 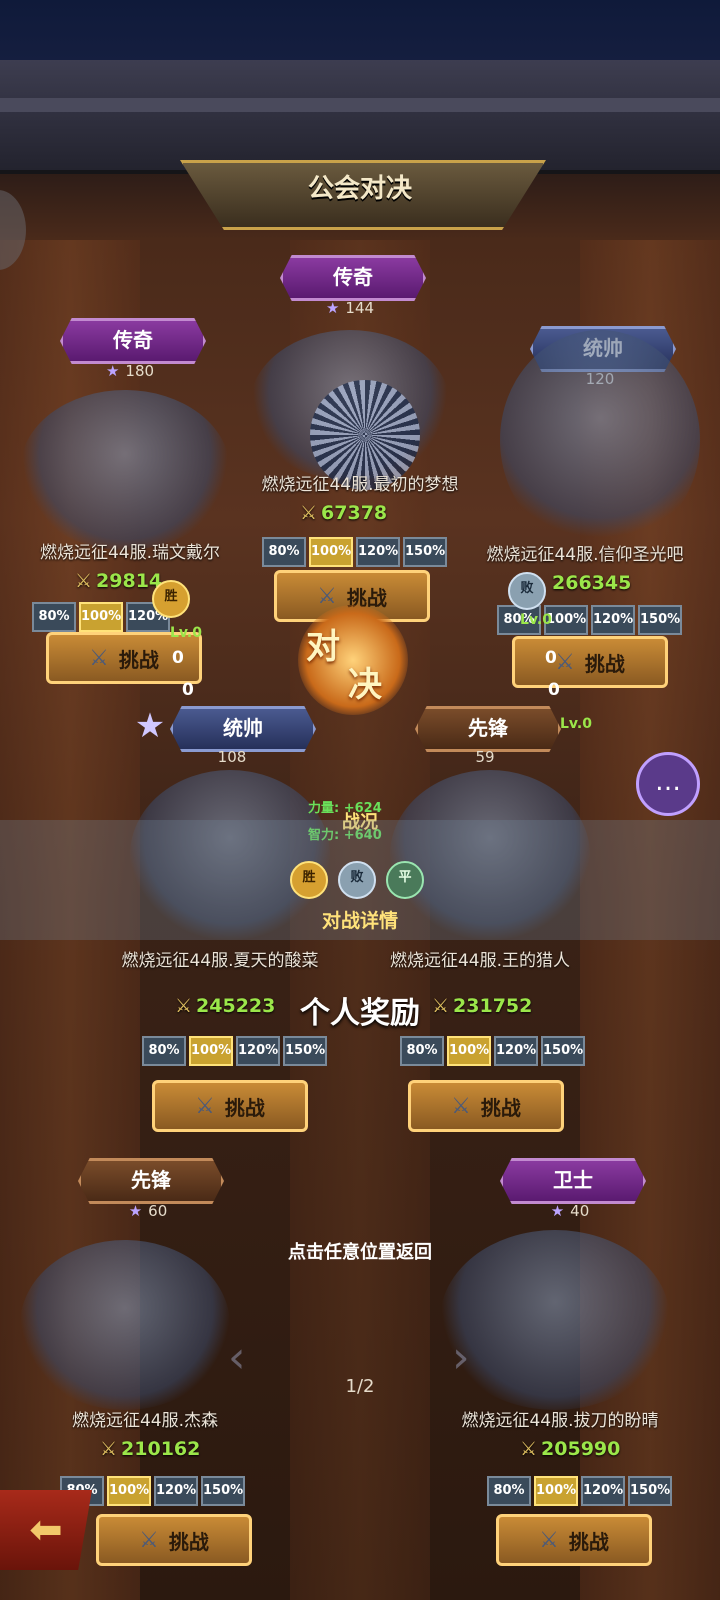 What do you see at coordinates (600, 440) in the screenshot?
I see `hero-figure-top-right` at bounding box center [600, 440].